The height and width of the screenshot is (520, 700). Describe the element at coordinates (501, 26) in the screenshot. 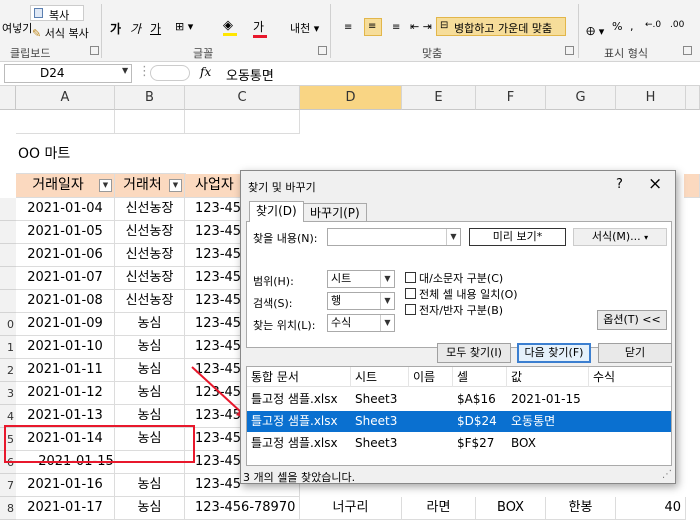

I see `merge-center-button: ⊟ 병합하고 가운데 맞춤` at that location.